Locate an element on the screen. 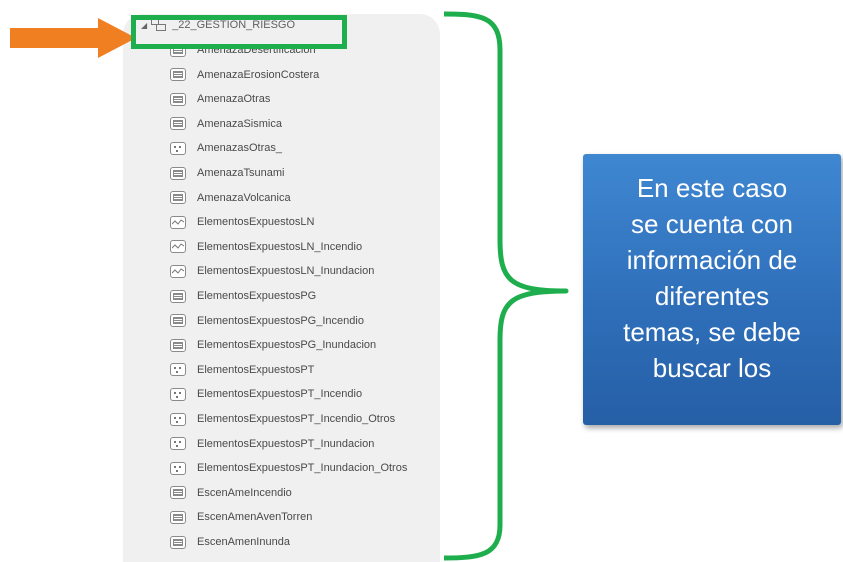 The width and height of the screenshot is (843, 562). dataset-highlight-box is located at coordinates (239, 32).